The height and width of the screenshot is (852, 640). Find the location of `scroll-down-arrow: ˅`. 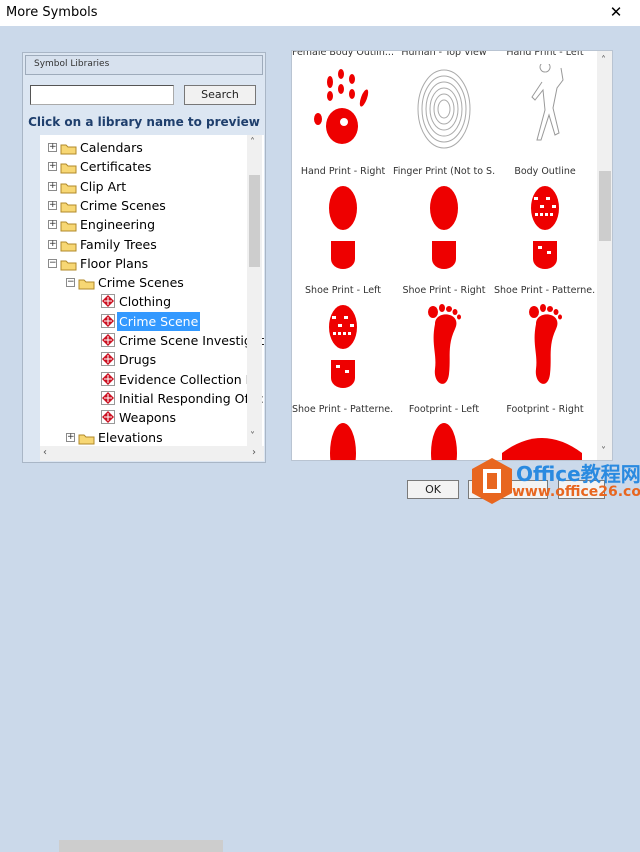

scroll-down-arrow: ˅ is located at coordinates (252, 436).